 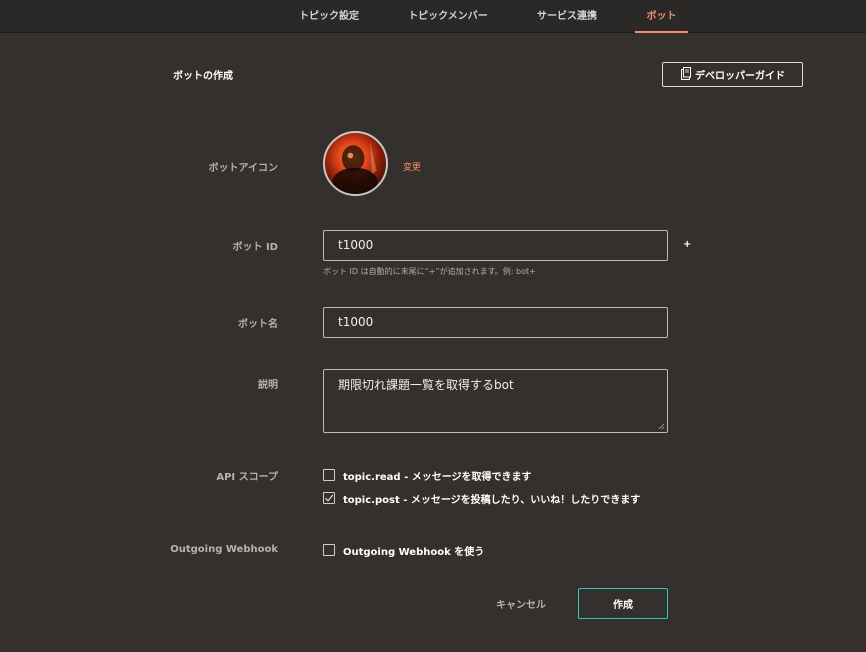 What do you see at coordinates (521, 603) in the screenshot?
I see `cancel-button: キャンセル` at bounding box center [521, 603].